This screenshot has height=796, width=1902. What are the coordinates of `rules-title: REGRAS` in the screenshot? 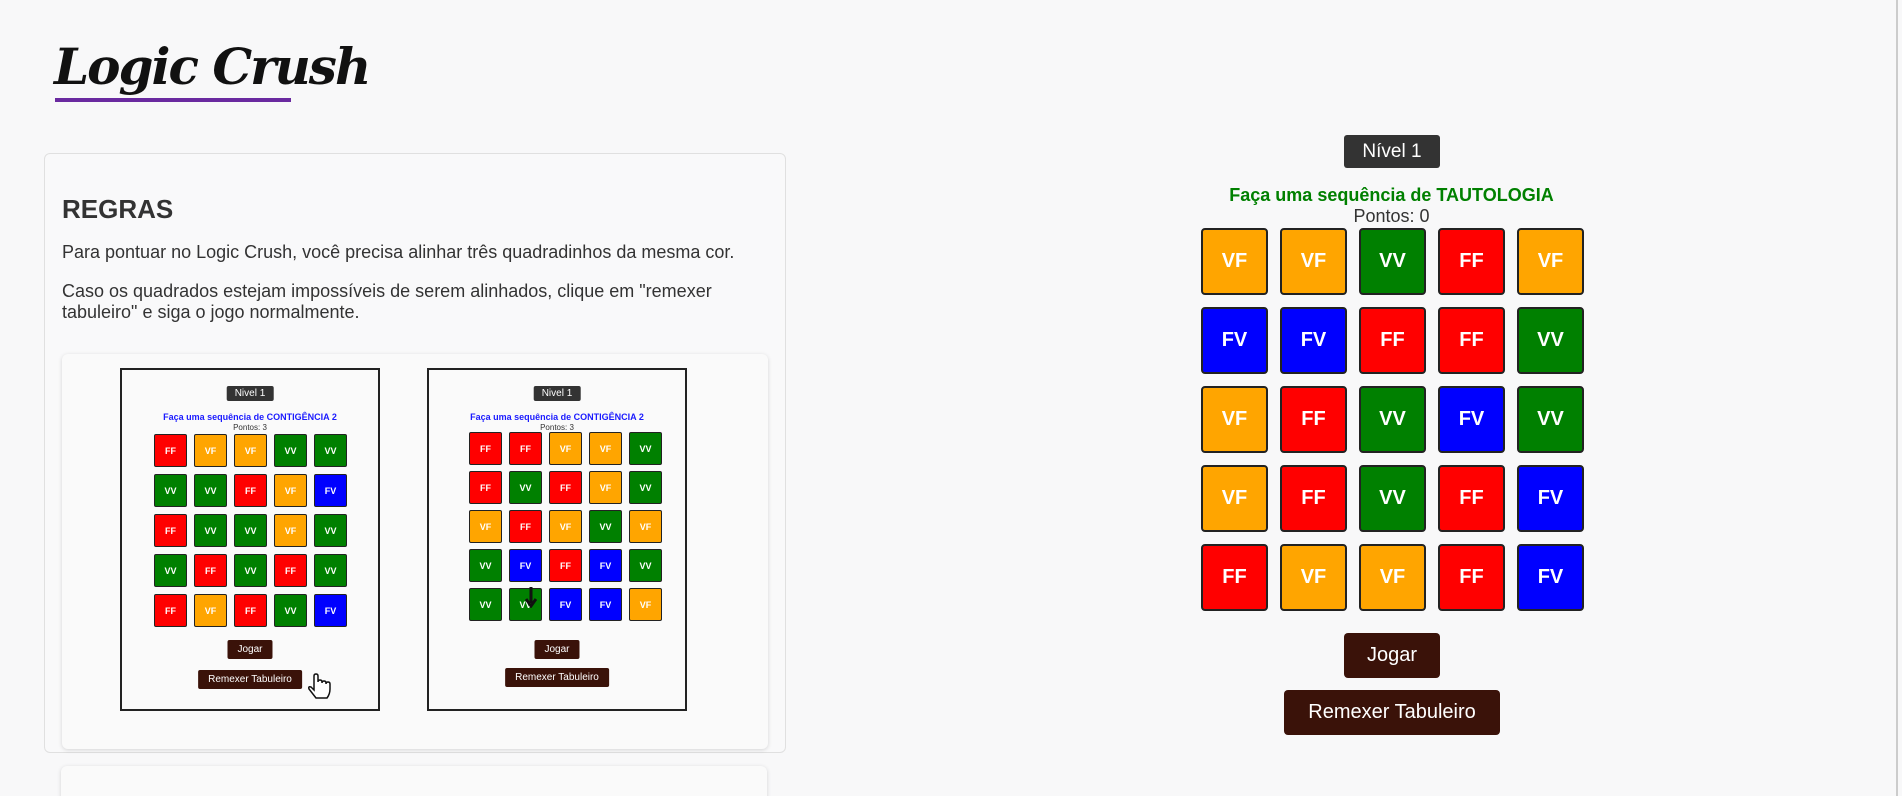 It's located at (118, 209).